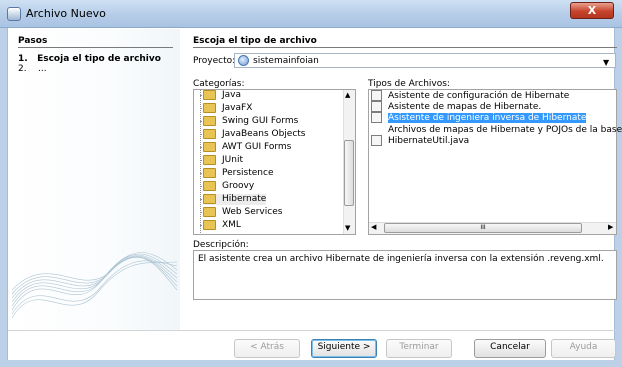 The width and height of the screenshot is (622, 367). I want to click on steps-header: Pasos, so click(33, 41).